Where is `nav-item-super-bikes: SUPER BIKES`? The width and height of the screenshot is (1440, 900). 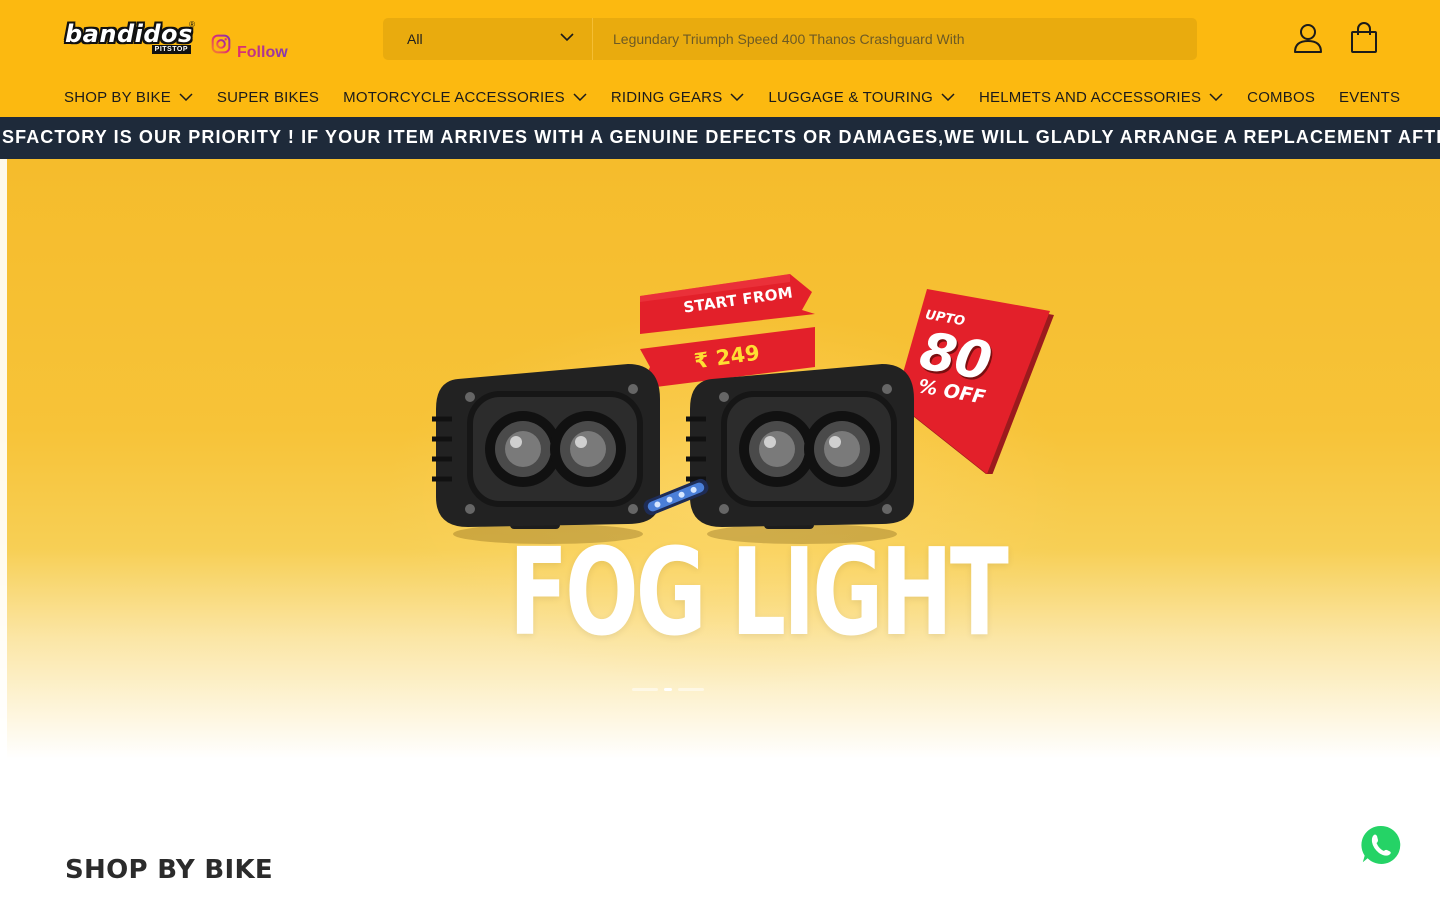 nav-item-super-bikes: SUPER BIKES is located at coordinates (268, 97).